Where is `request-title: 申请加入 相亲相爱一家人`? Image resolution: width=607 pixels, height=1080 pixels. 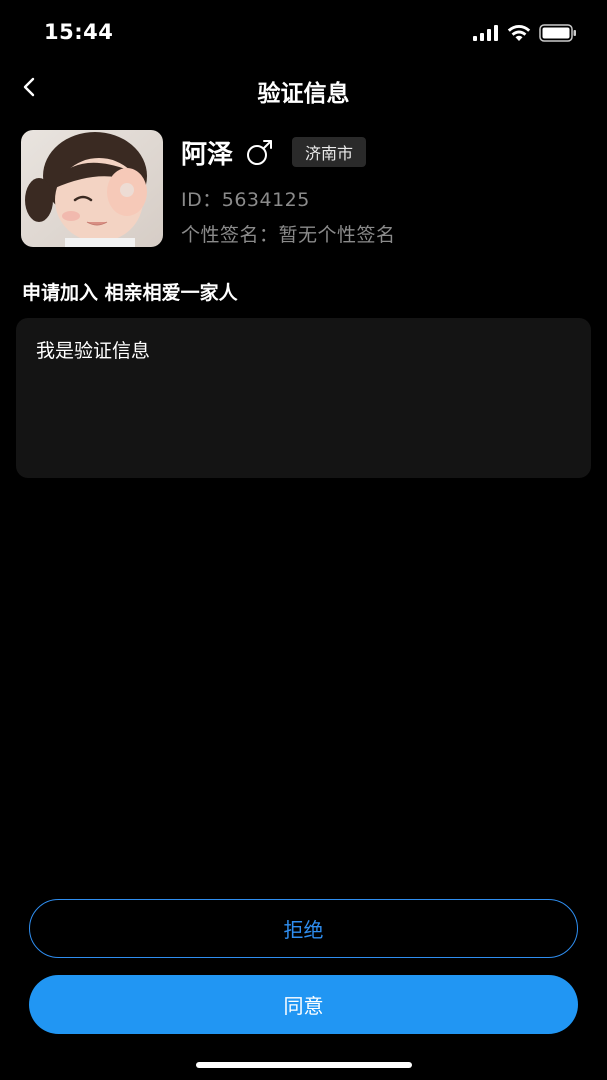 request-title: 申请加入 相亲相爱一家人 is located at coordinates (130, 293).